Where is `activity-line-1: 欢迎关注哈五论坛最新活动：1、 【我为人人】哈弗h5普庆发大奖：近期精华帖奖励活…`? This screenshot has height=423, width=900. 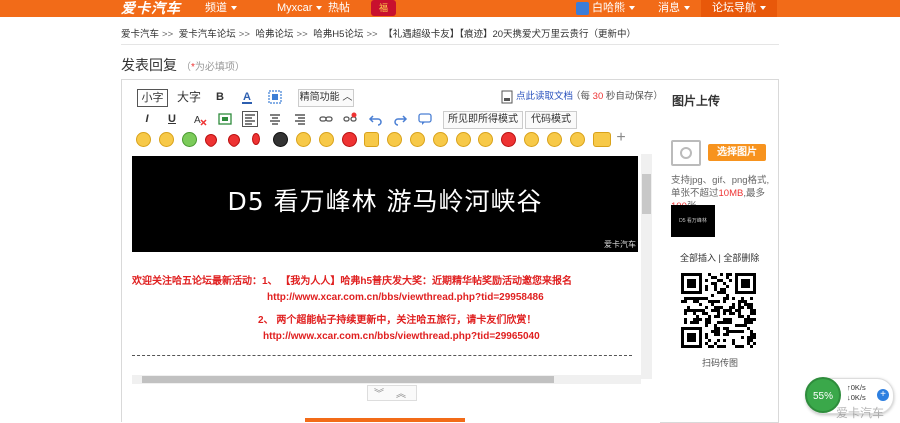 activity-line-1: 欢迎关注哈五论坛最新活动：1、 【我为人人】哈弗h5普庆发大奖：近期精华帖奖励活… is located at coordinates (352, 281).